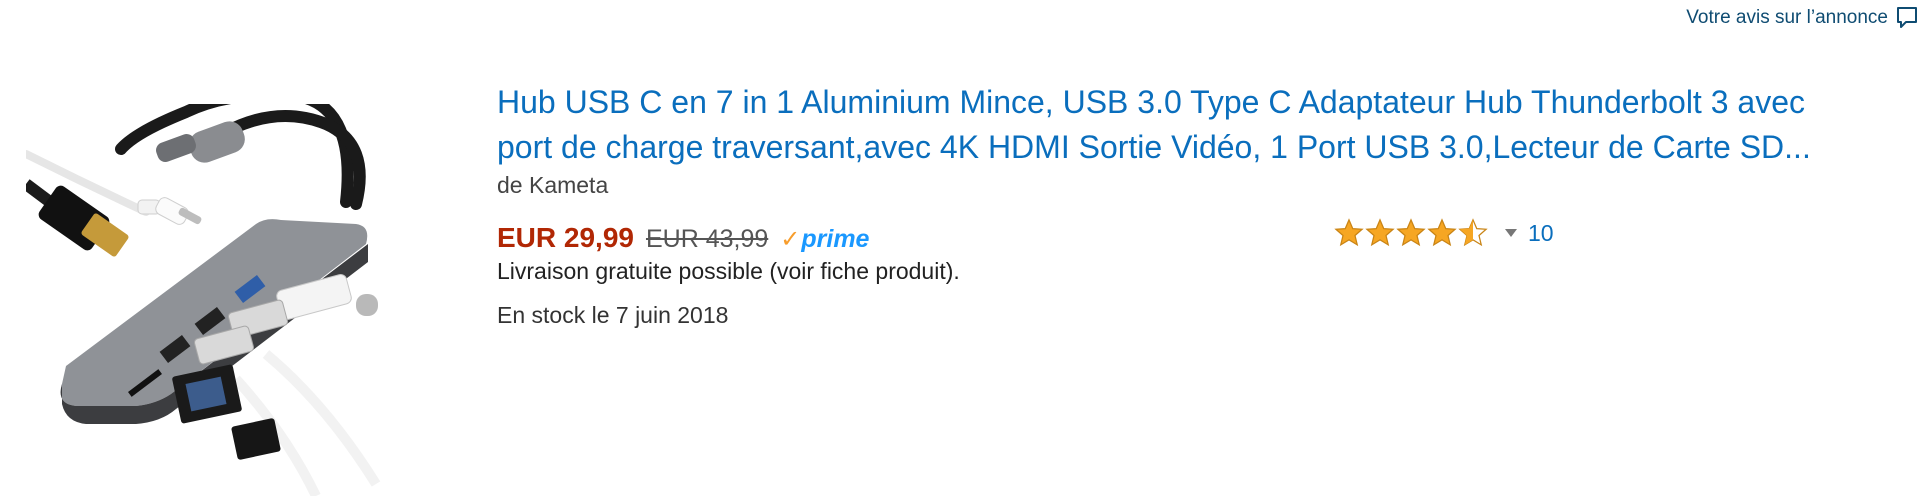  I want to click on prime-badge: ✓ prime, so click(824, 239).